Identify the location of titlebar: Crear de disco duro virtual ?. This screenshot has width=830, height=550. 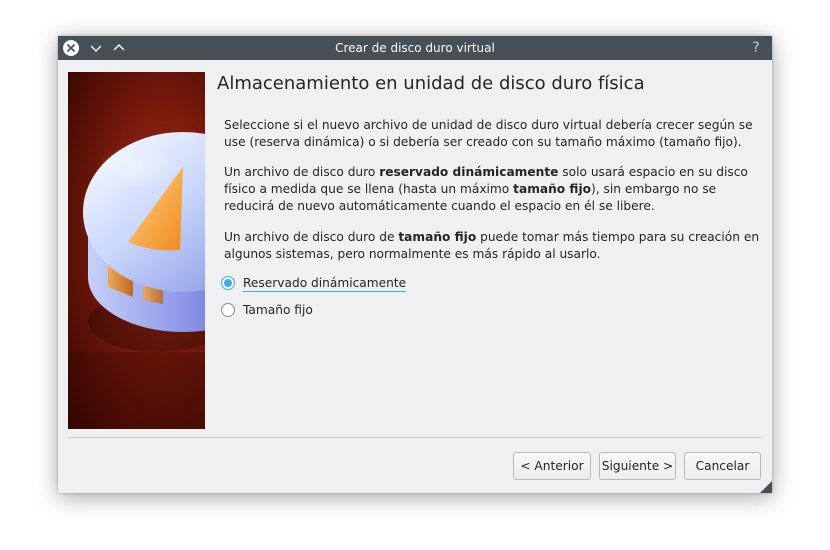
(415, 48).